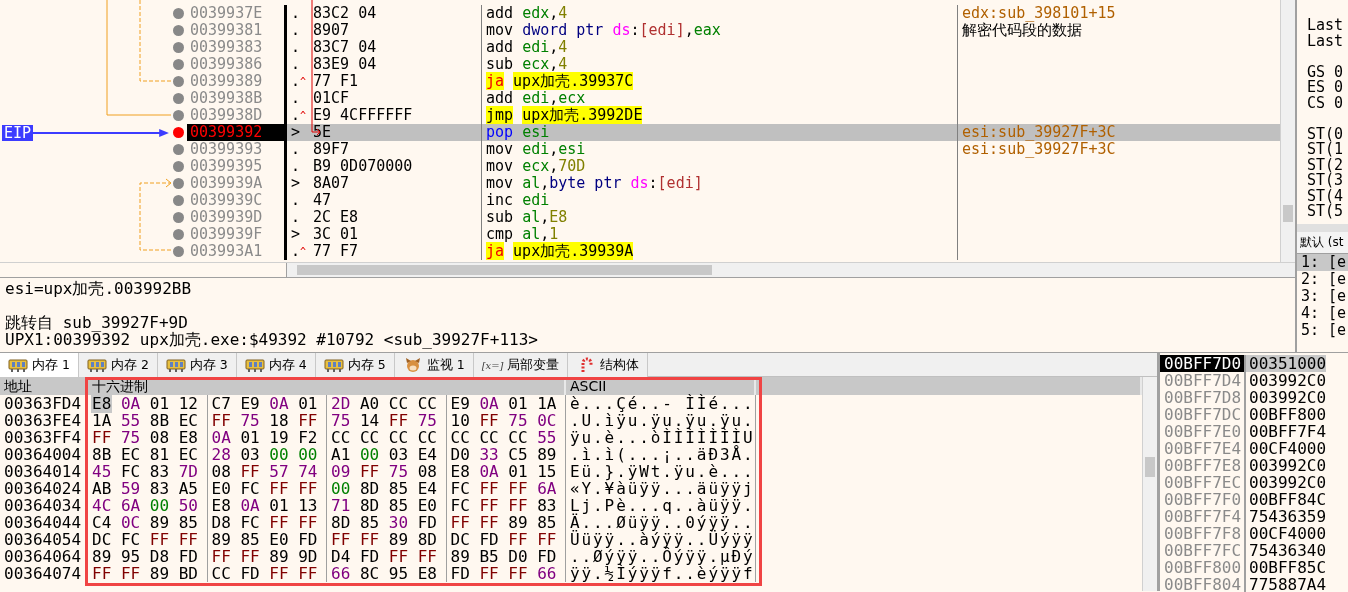 The image size is (1348, 592). I want to click on scrollbar, so click(791, 270).